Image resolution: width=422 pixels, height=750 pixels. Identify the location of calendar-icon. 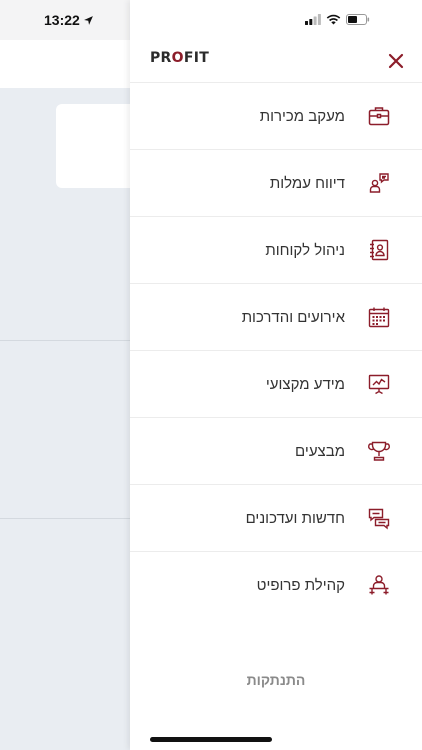
(379, 317).